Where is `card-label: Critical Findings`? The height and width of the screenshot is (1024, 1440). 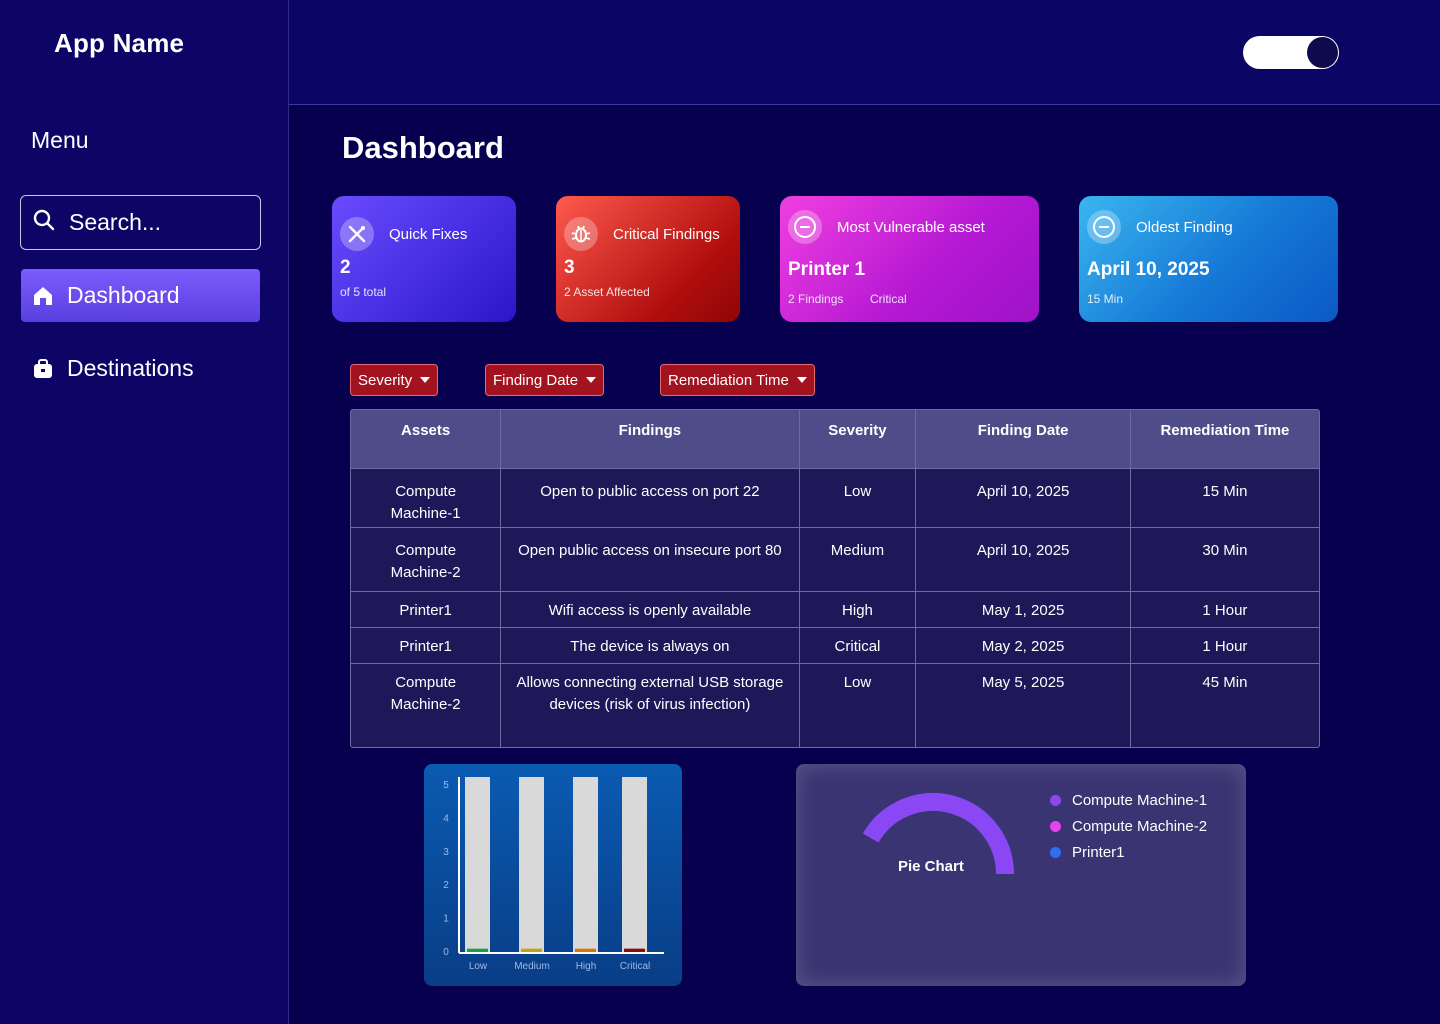
card-label: Critical Findings is located at coordinates (666, 234).